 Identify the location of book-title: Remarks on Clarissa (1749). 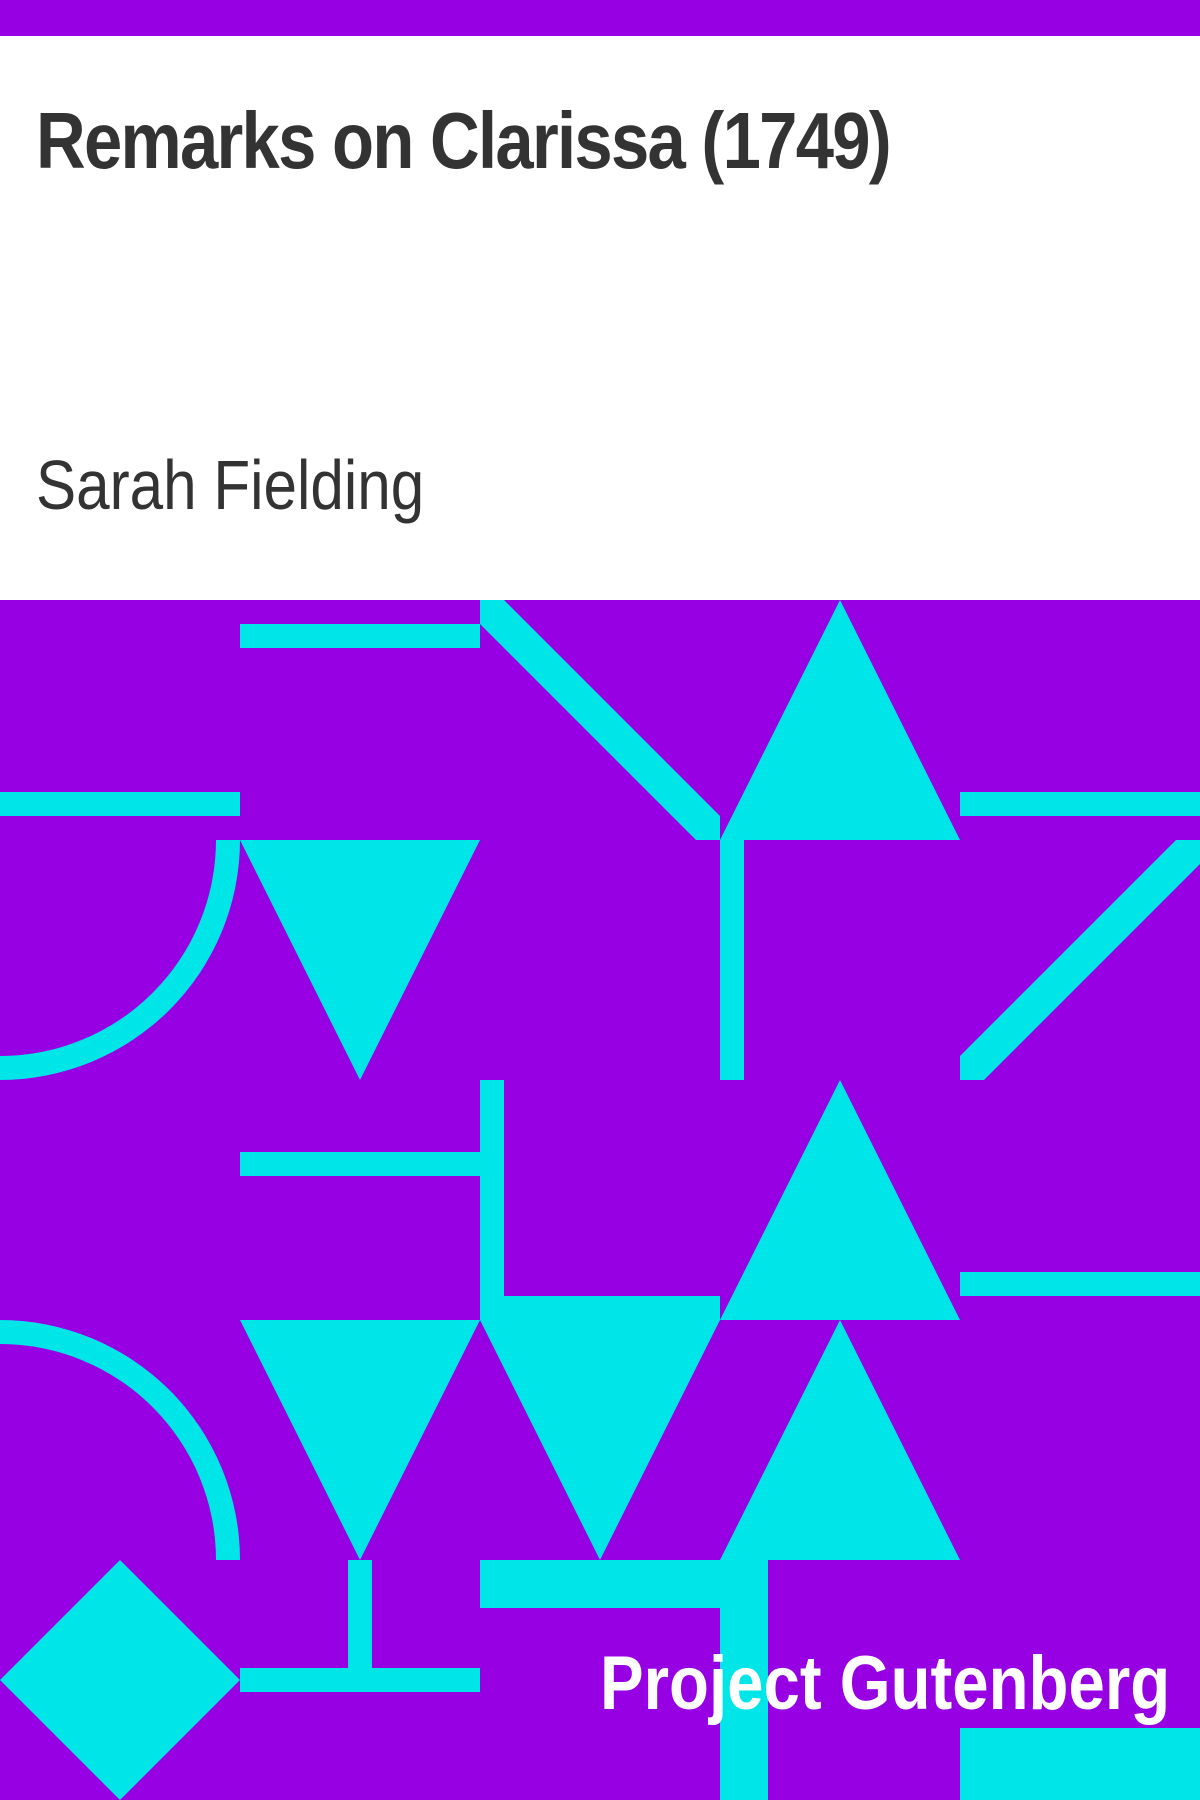
(464, 140).